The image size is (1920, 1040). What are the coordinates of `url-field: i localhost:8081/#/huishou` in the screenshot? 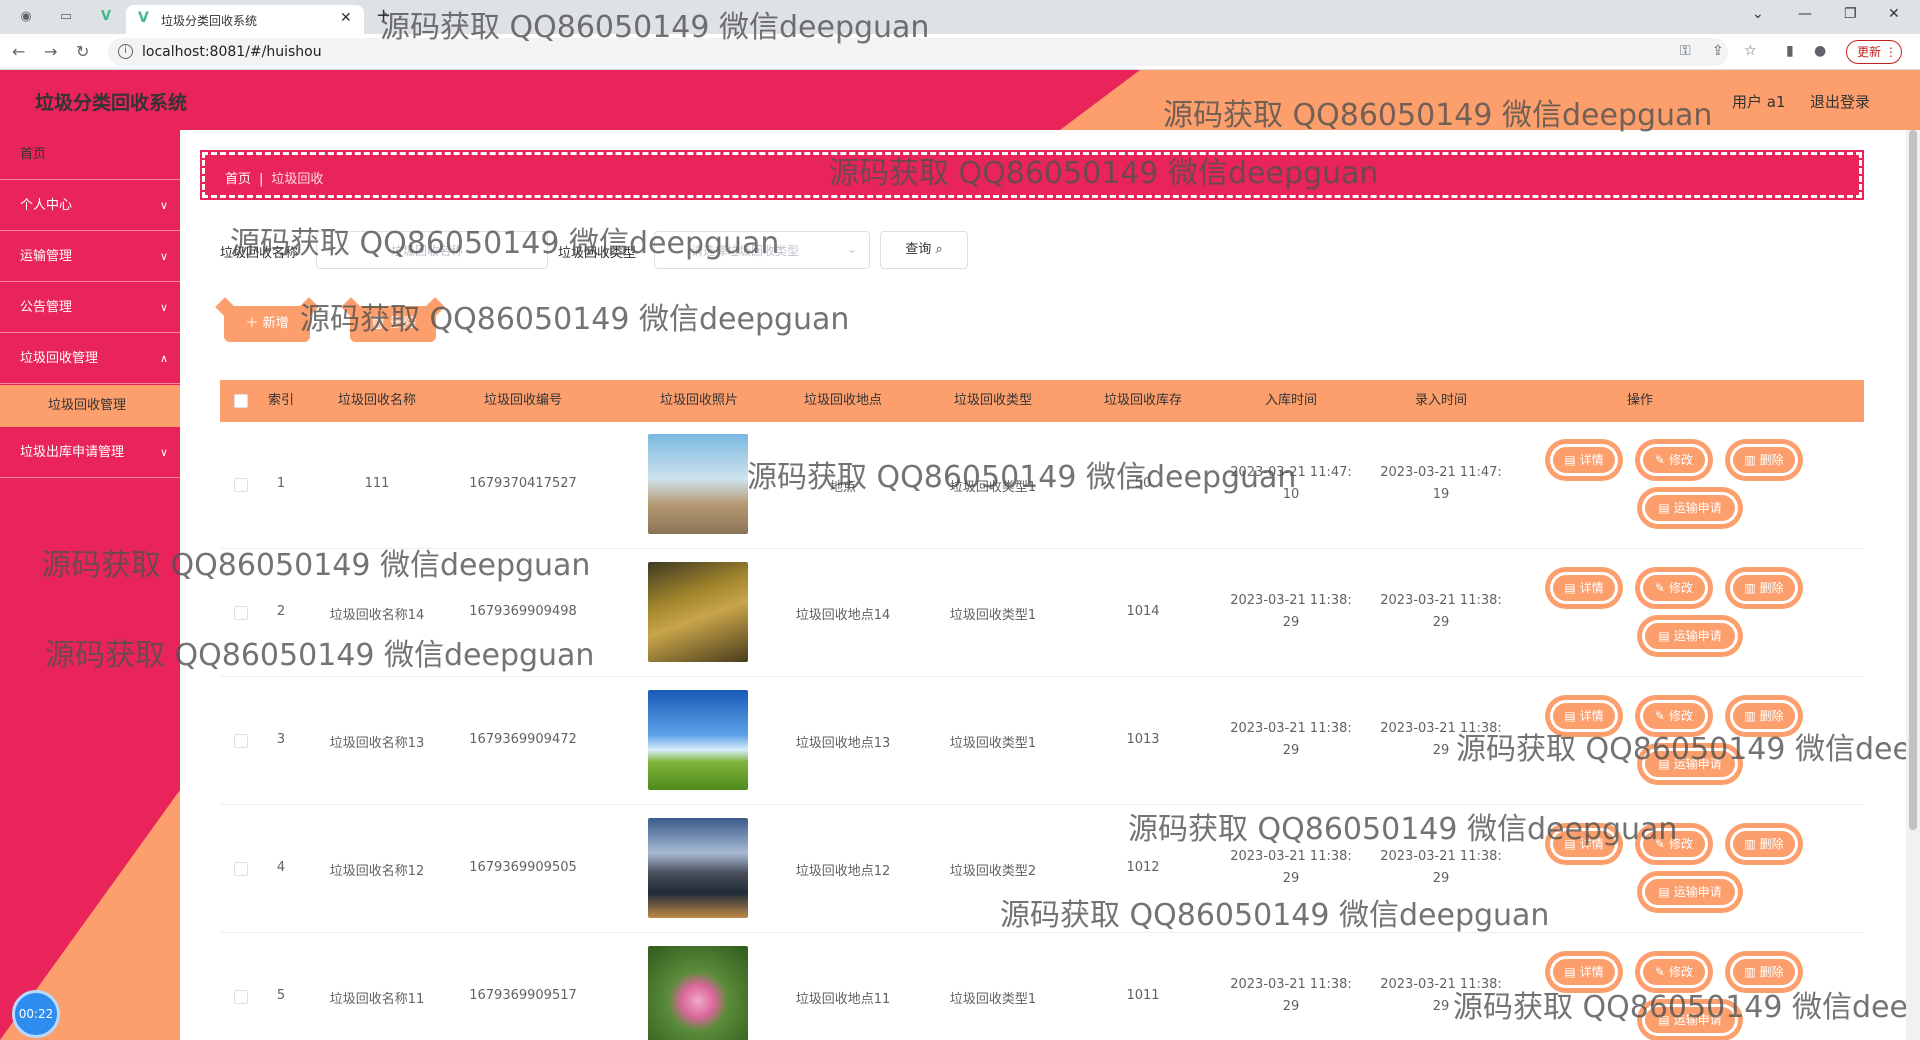 It's located at (918, 52).